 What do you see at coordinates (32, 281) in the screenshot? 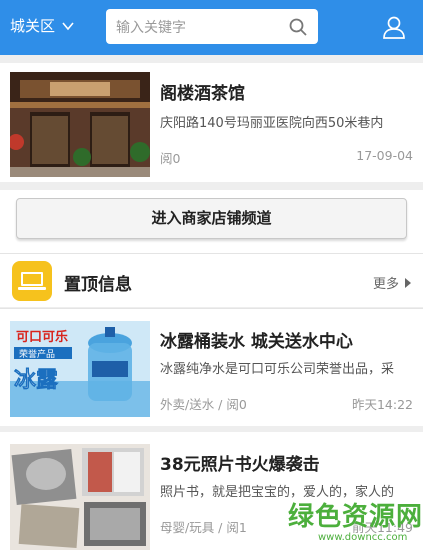
I see `laptop-icon` at bounding box center [32, 281].